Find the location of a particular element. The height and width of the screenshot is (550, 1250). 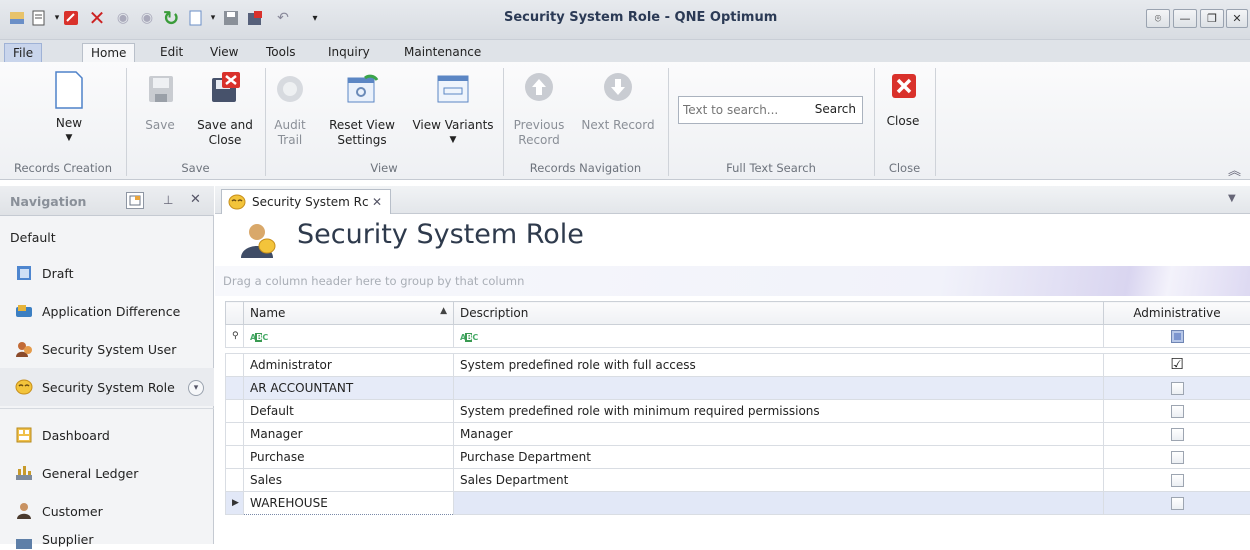

nav-item-customer: Customer is located at coordinates (107, 511).